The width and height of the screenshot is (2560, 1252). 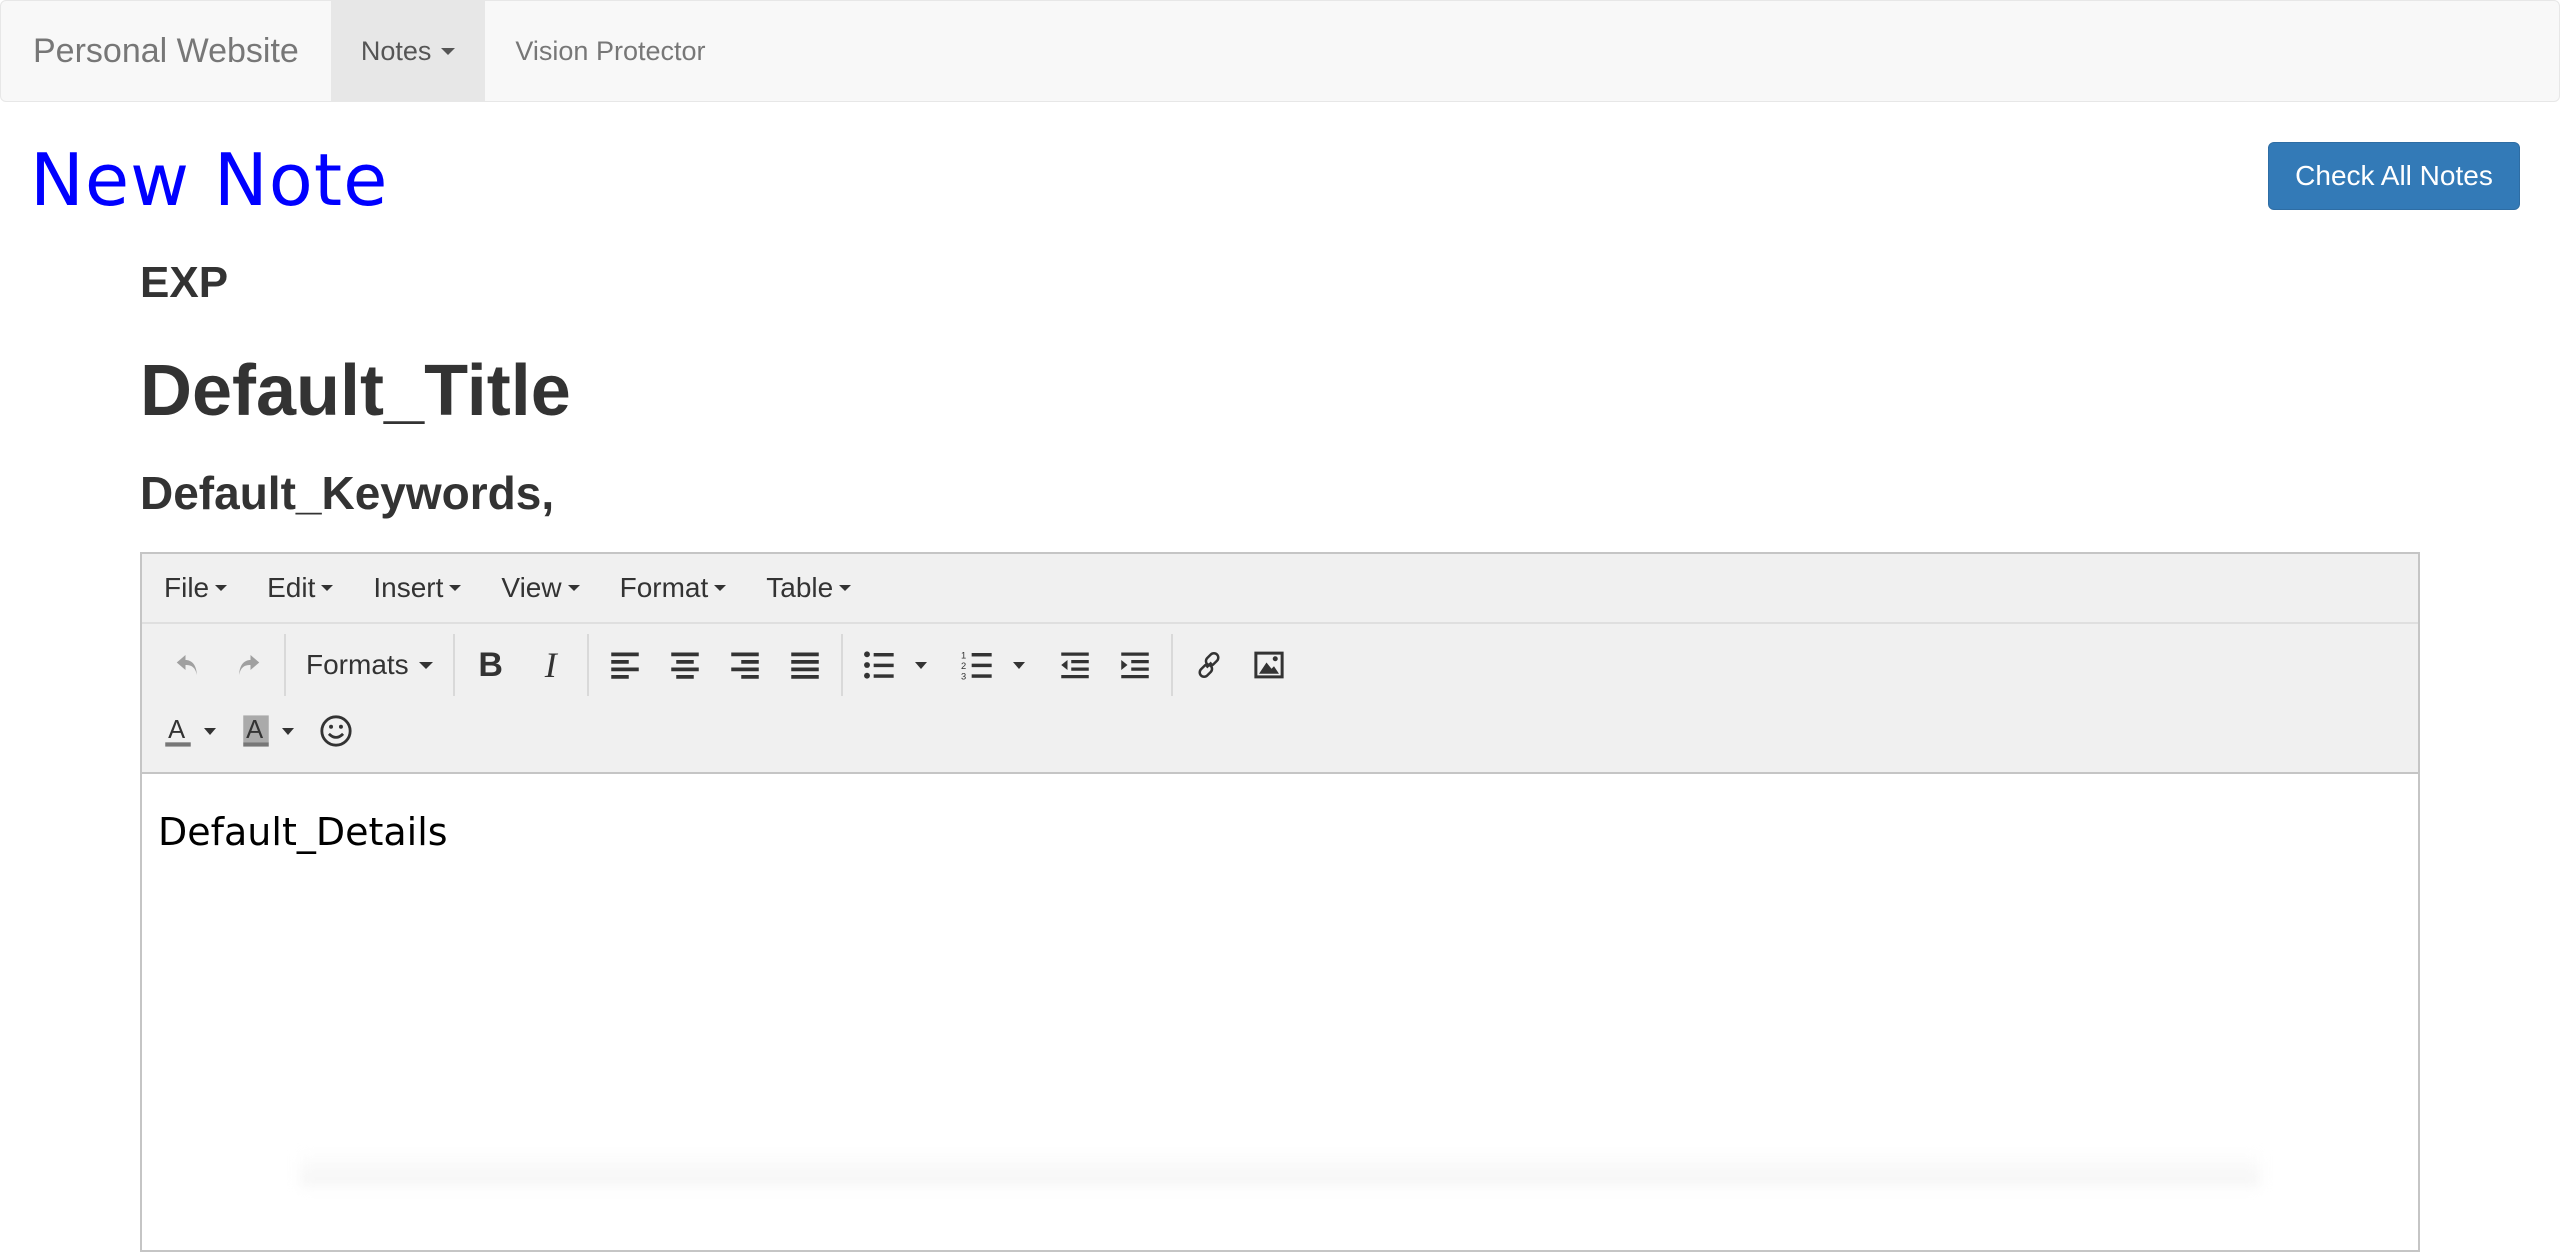 I want to click on bold-button: B, so click(x=491, y=665).